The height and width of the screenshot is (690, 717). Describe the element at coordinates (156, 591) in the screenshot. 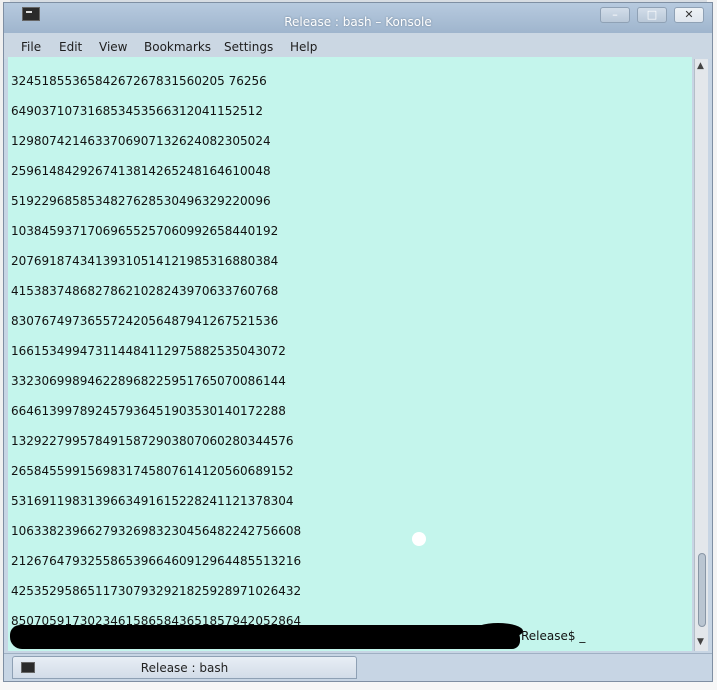

I see `output-line: 42535295865117307932921825928971026432` at that location.